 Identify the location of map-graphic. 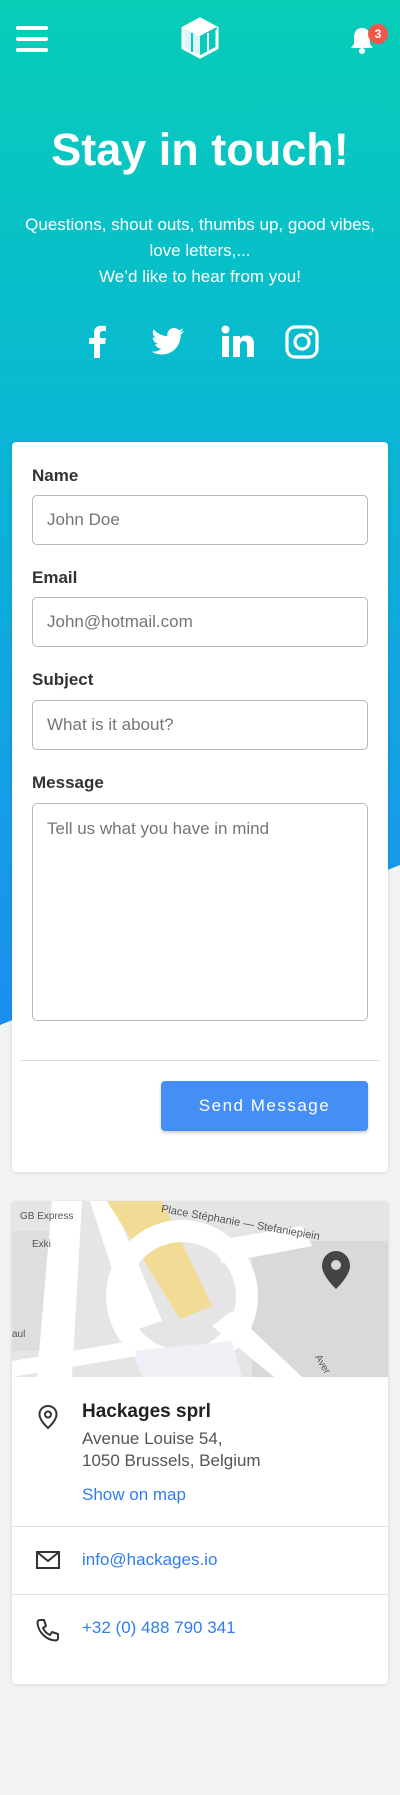
(200, 1289).